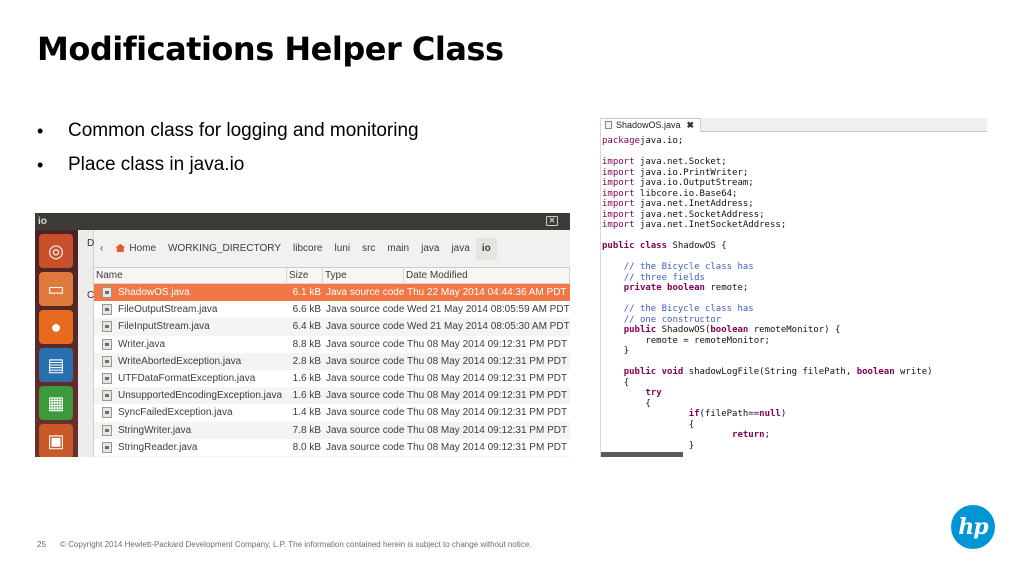  I want to click on code-token: libcore.io.Base64;, so click(686, 193).